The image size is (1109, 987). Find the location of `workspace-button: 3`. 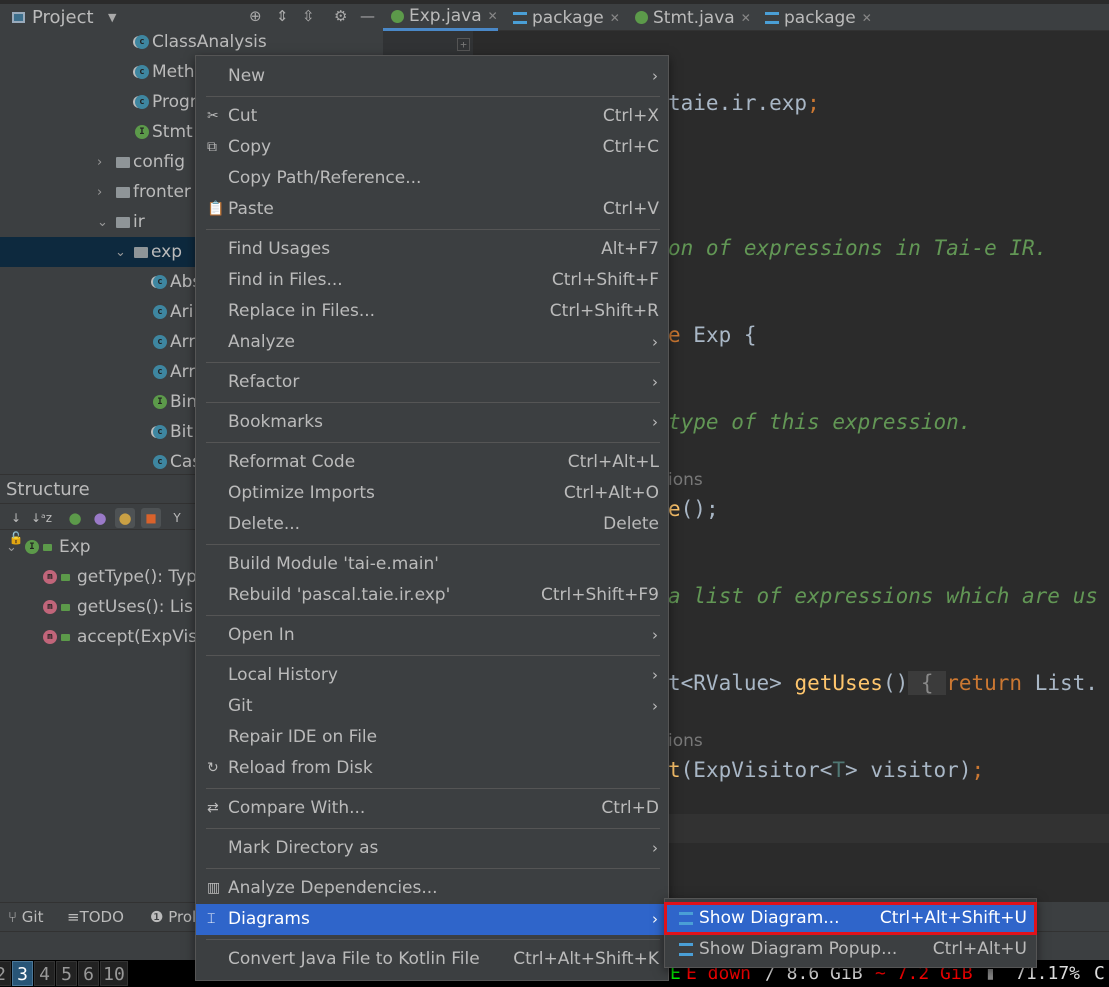

workspace-button: 3 is located at coordinates (22, 973).